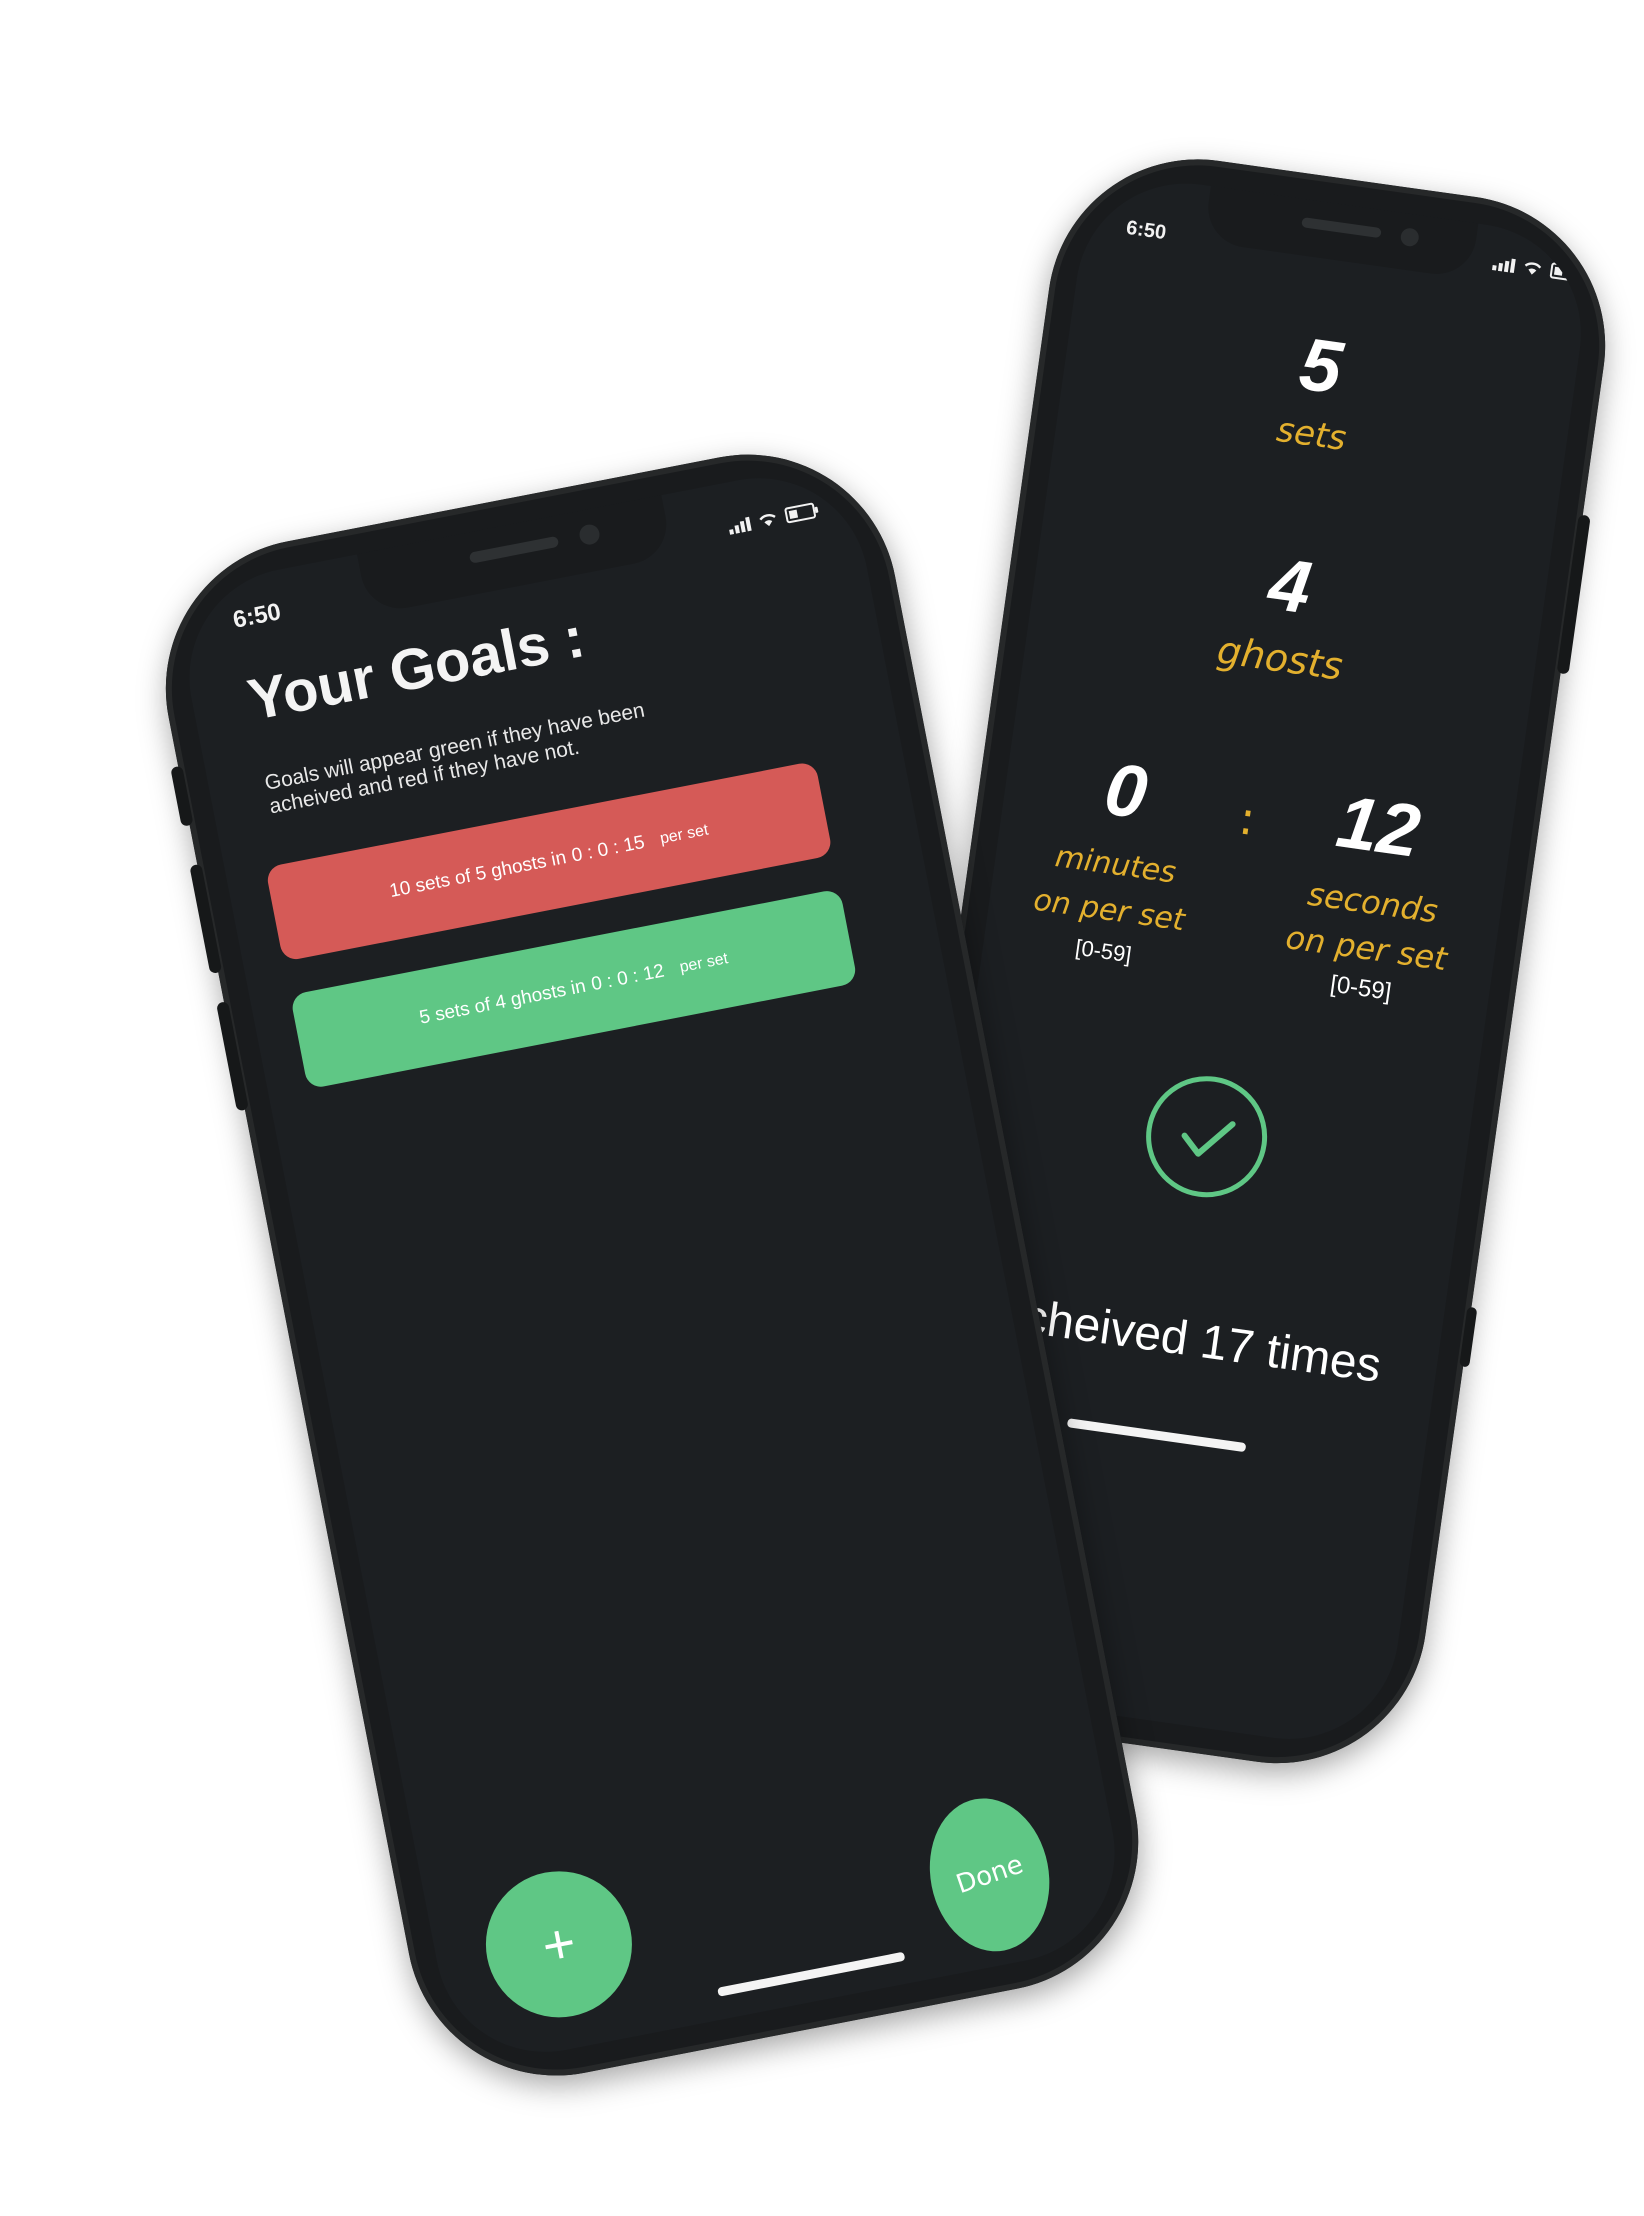  What do you see at coordinates (589, 534) in the screenshot?
I see `left-phone-camera` at bounding box center [589, 534].